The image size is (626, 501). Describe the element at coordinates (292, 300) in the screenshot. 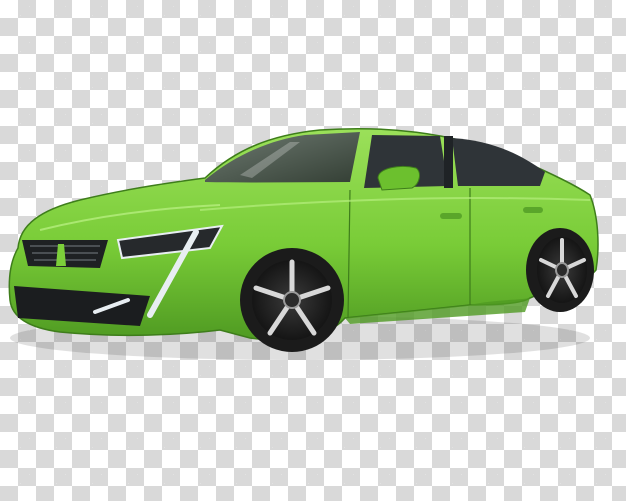

I see `front-wheel` at that location.